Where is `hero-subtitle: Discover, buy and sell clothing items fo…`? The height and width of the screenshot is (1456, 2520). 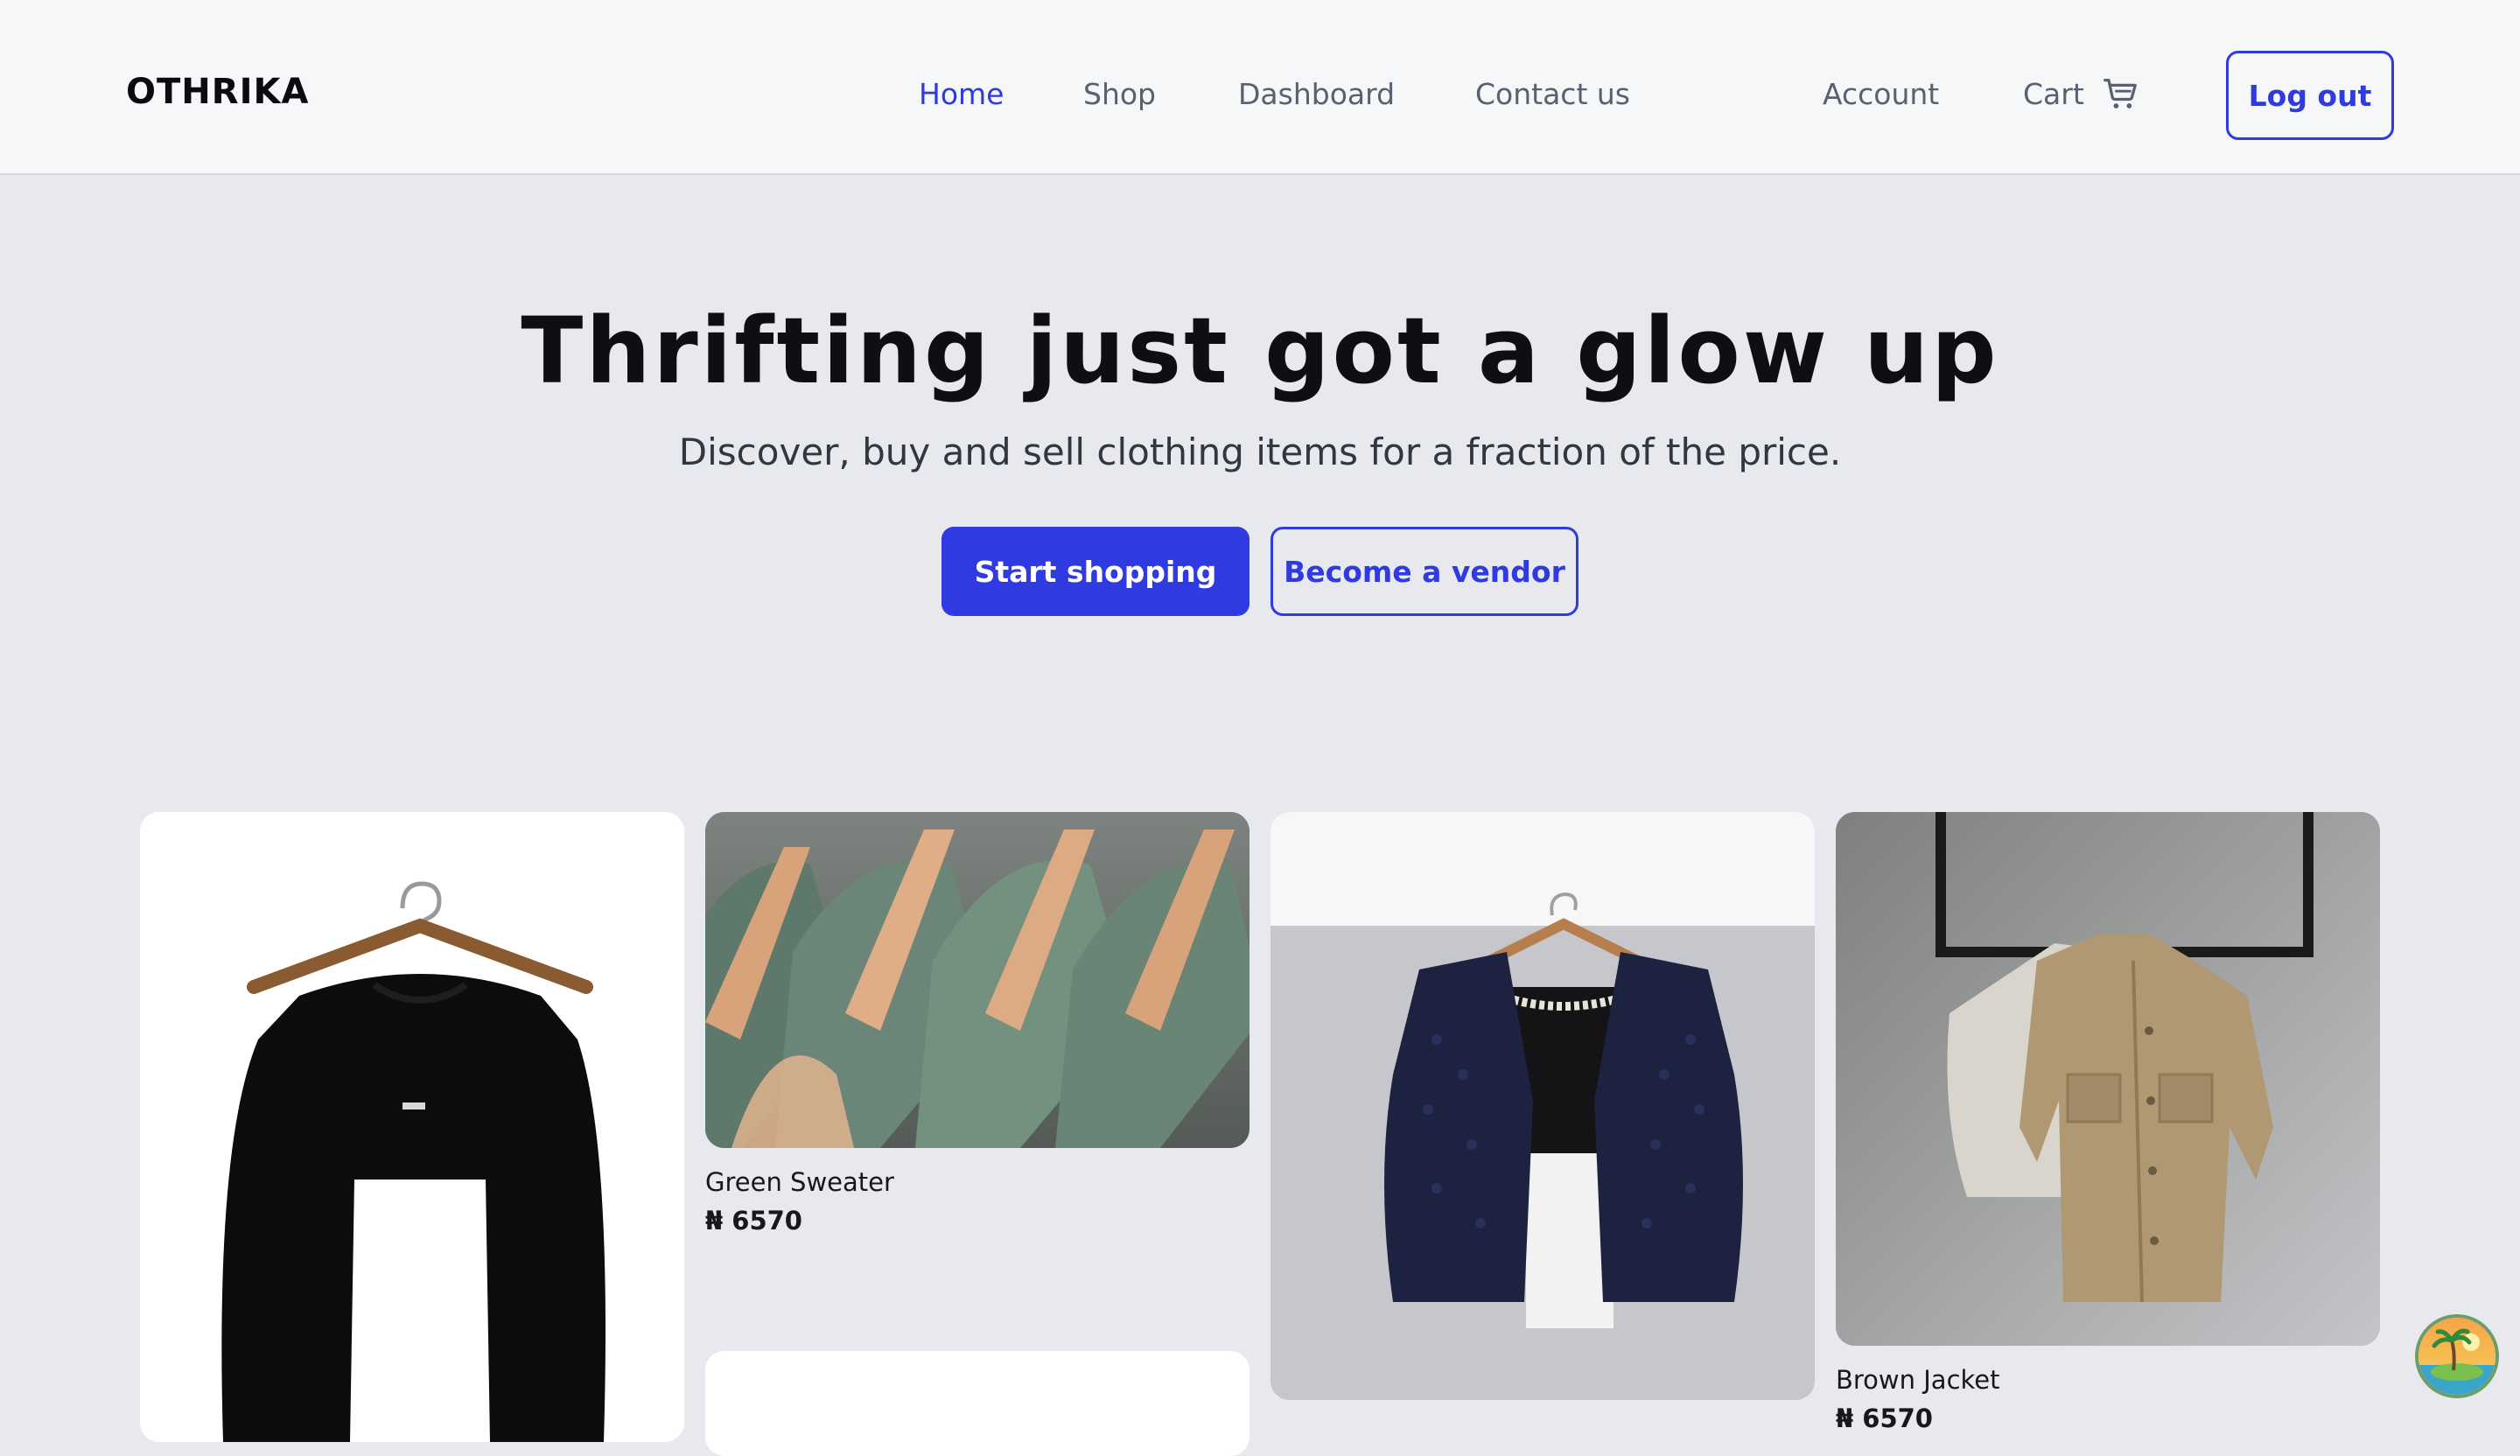 hero-subtitle: Discover, buy and sell clothing items fo… is located at coordinates (1260, 451).